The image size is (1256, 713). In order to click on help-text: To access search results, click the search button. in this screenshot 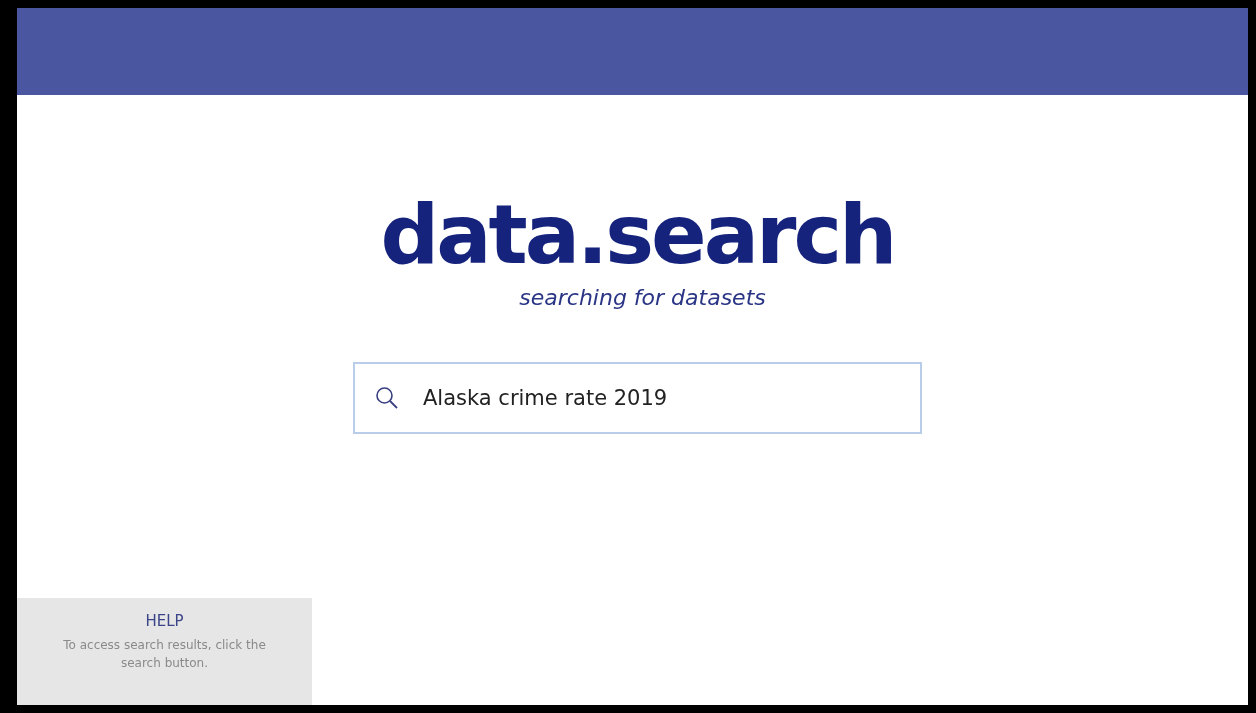, I will do `click(164, 654)`.